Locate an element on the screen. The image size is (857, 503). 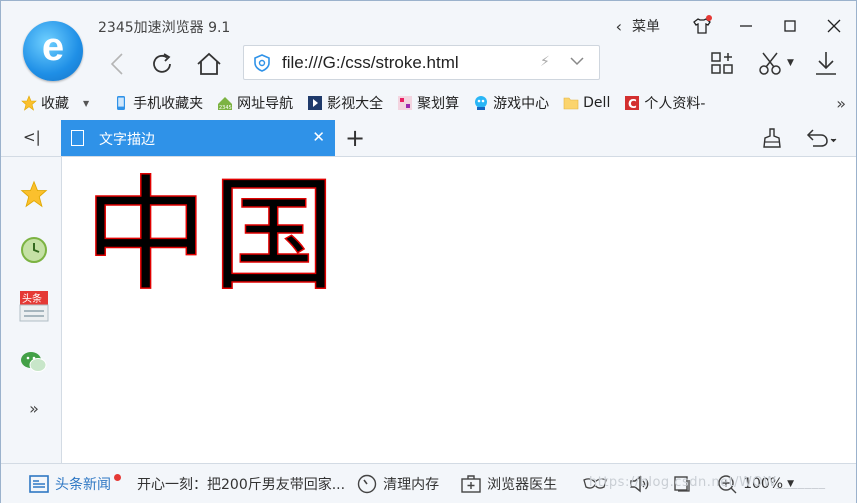
folder-icon is located at coordinates (571, 103).